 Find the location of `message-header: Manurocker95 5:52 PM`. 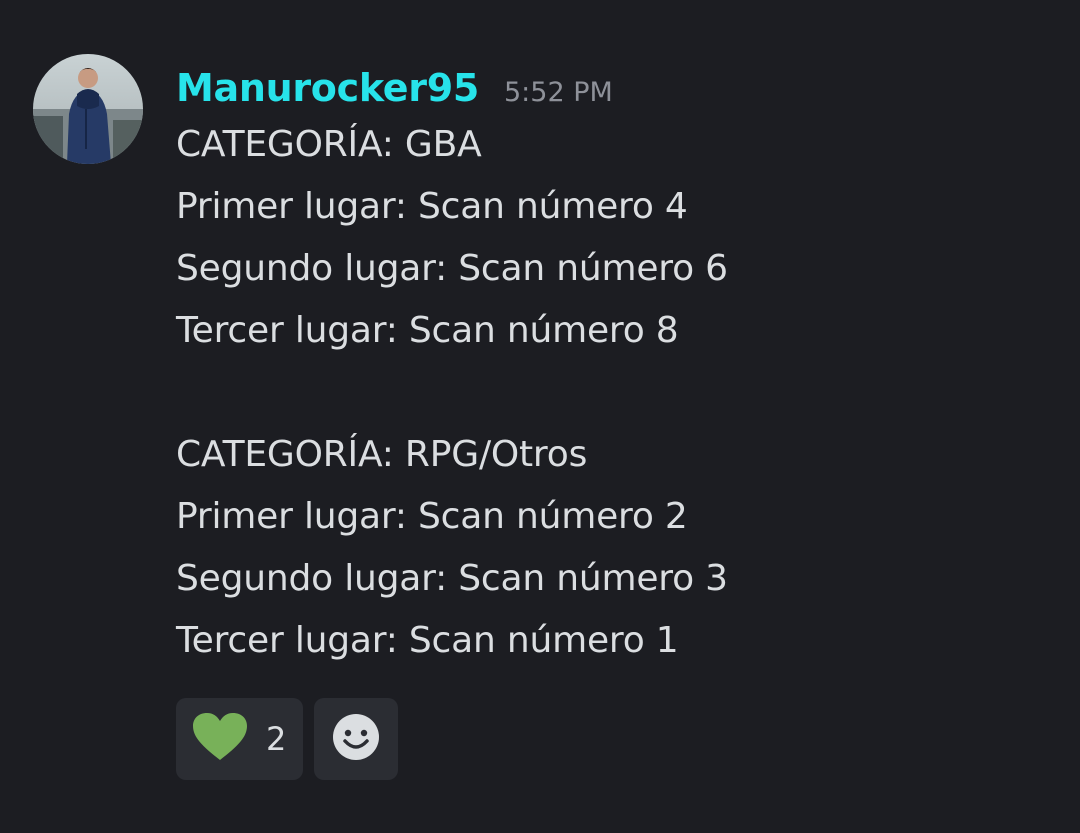

message-header: Manurocker95 5:52 PM is located at coordinates (606, 88).